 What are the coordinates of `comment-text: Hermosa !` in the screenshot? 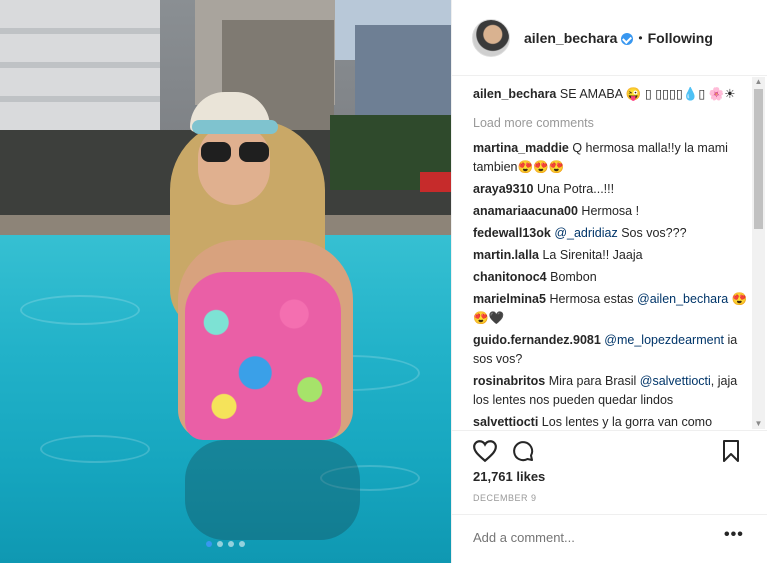 It's located at (610, 211).